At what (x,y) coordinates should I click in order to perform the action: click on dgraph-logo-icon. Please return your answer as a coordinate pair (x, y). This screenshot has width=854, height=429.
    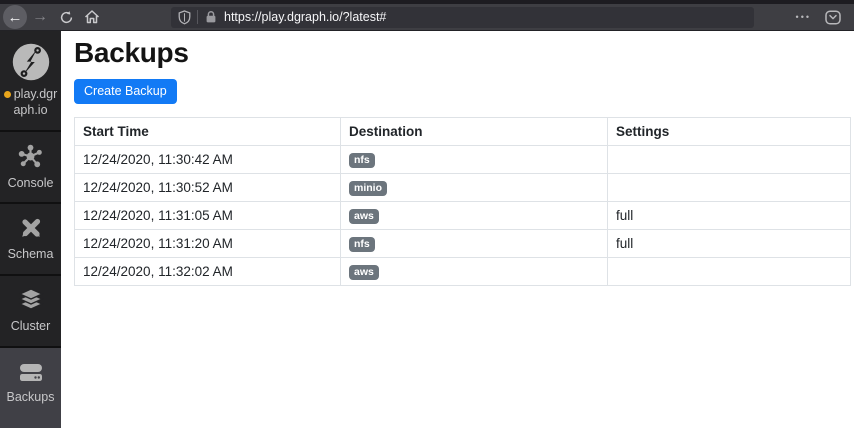
    Looking at the image, I should click on (30, 61).